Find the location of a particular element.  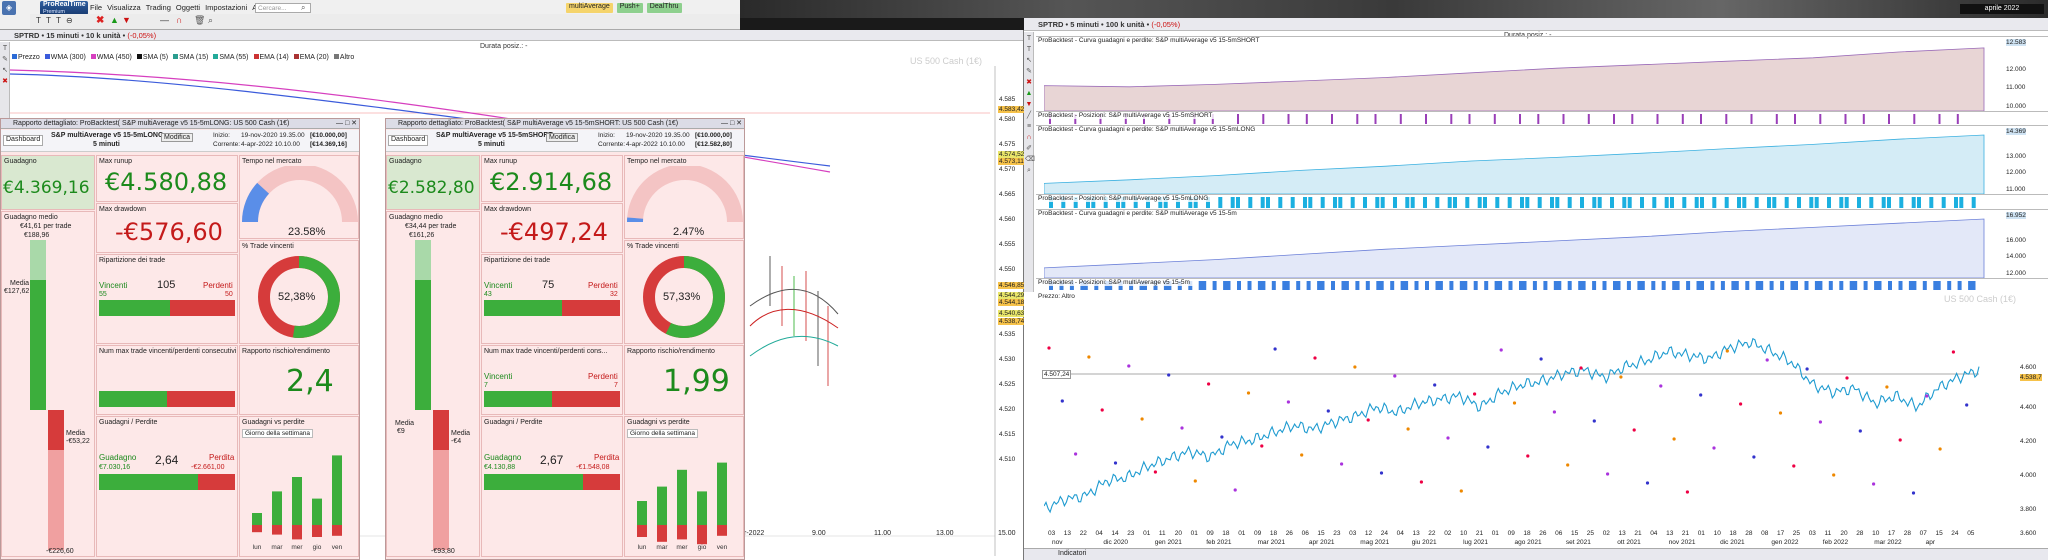

price-tick-label: 4.538,74 is located at coordinates (1012, 321).